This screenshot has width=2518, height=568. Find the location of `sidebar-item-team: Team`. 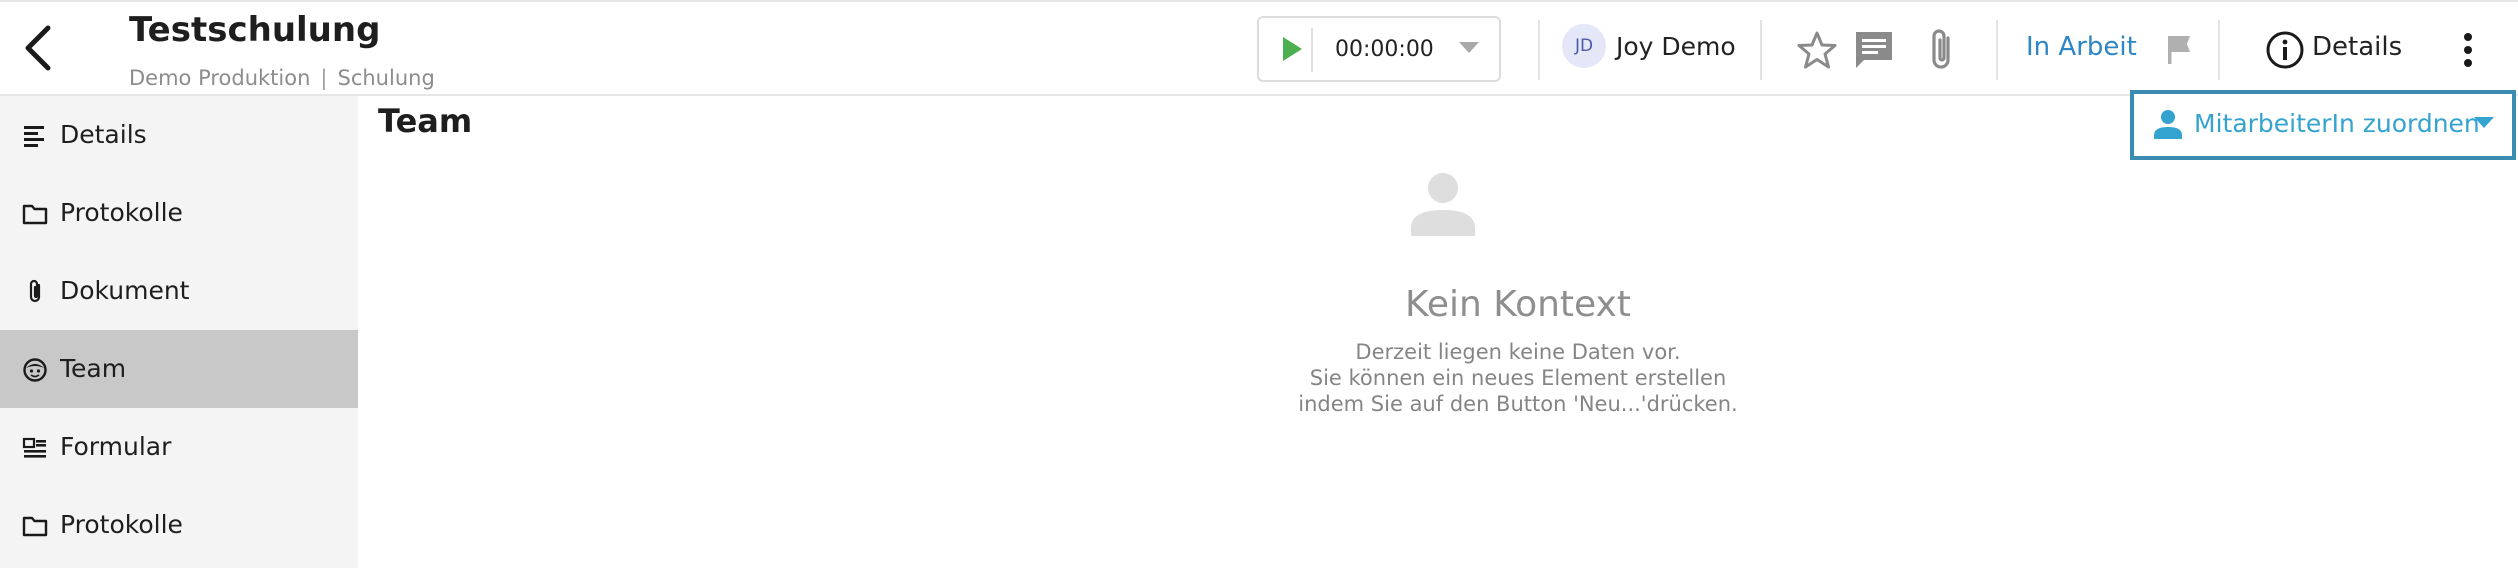

sidebar-item-team: Team is located at coordinates (179, 369).